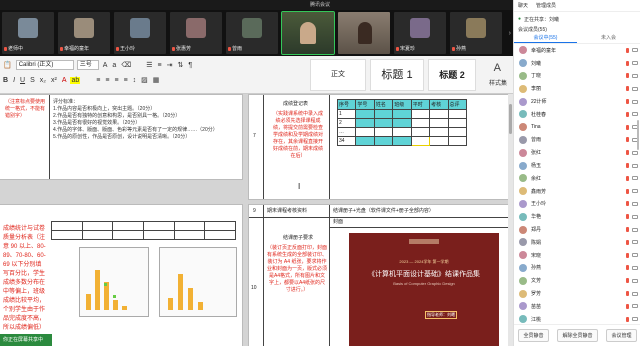  I want to click on font-size-select: 三号, so click(87, 65).